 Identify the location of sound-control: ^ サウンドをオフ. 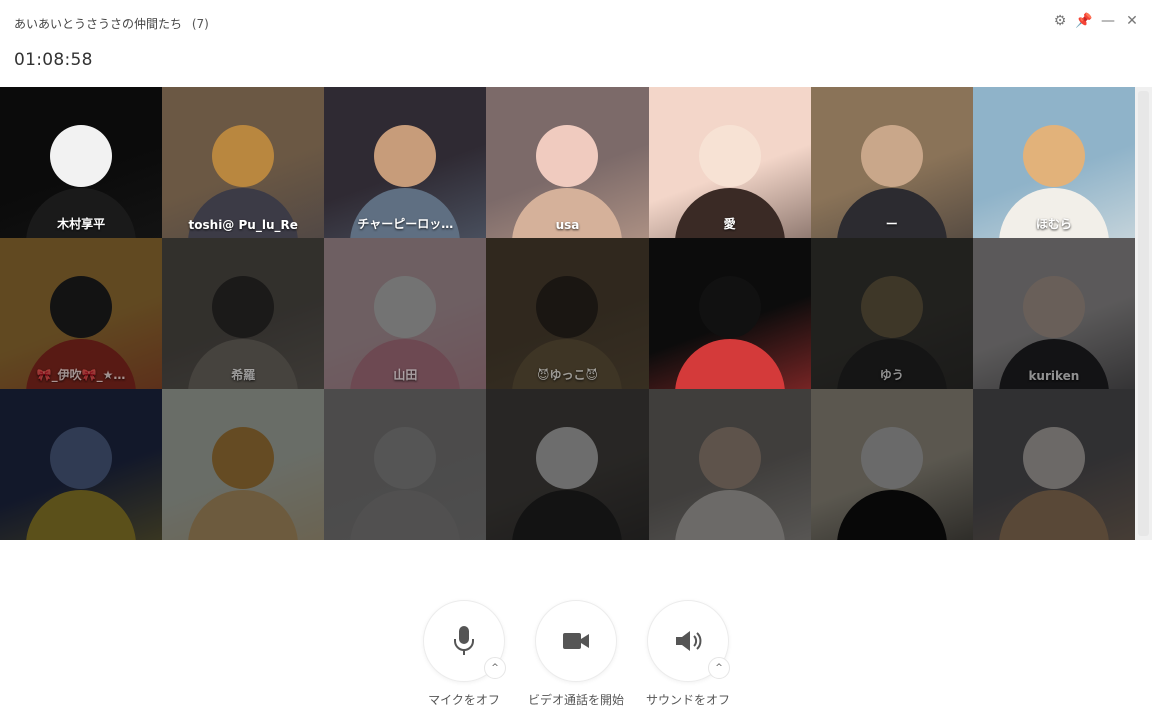
(688, 654).